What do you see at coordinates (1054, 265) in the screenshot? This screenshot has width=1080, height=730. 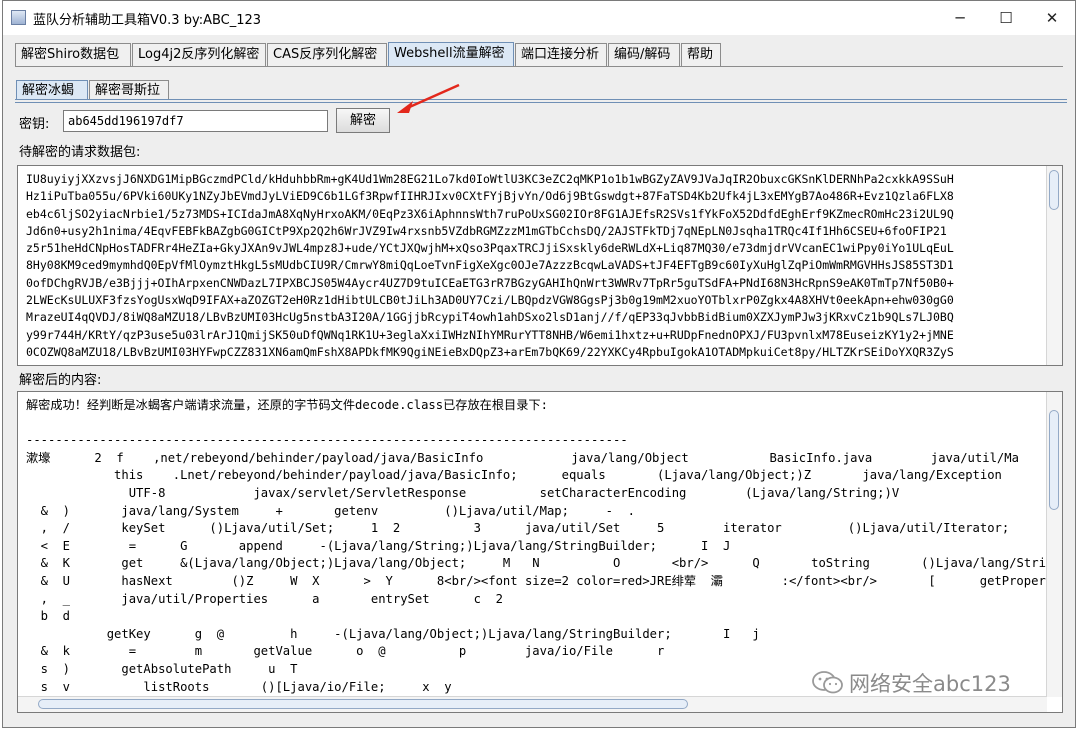 I see `request-vertical-scrollbar` at bounding box center [1054, 265].